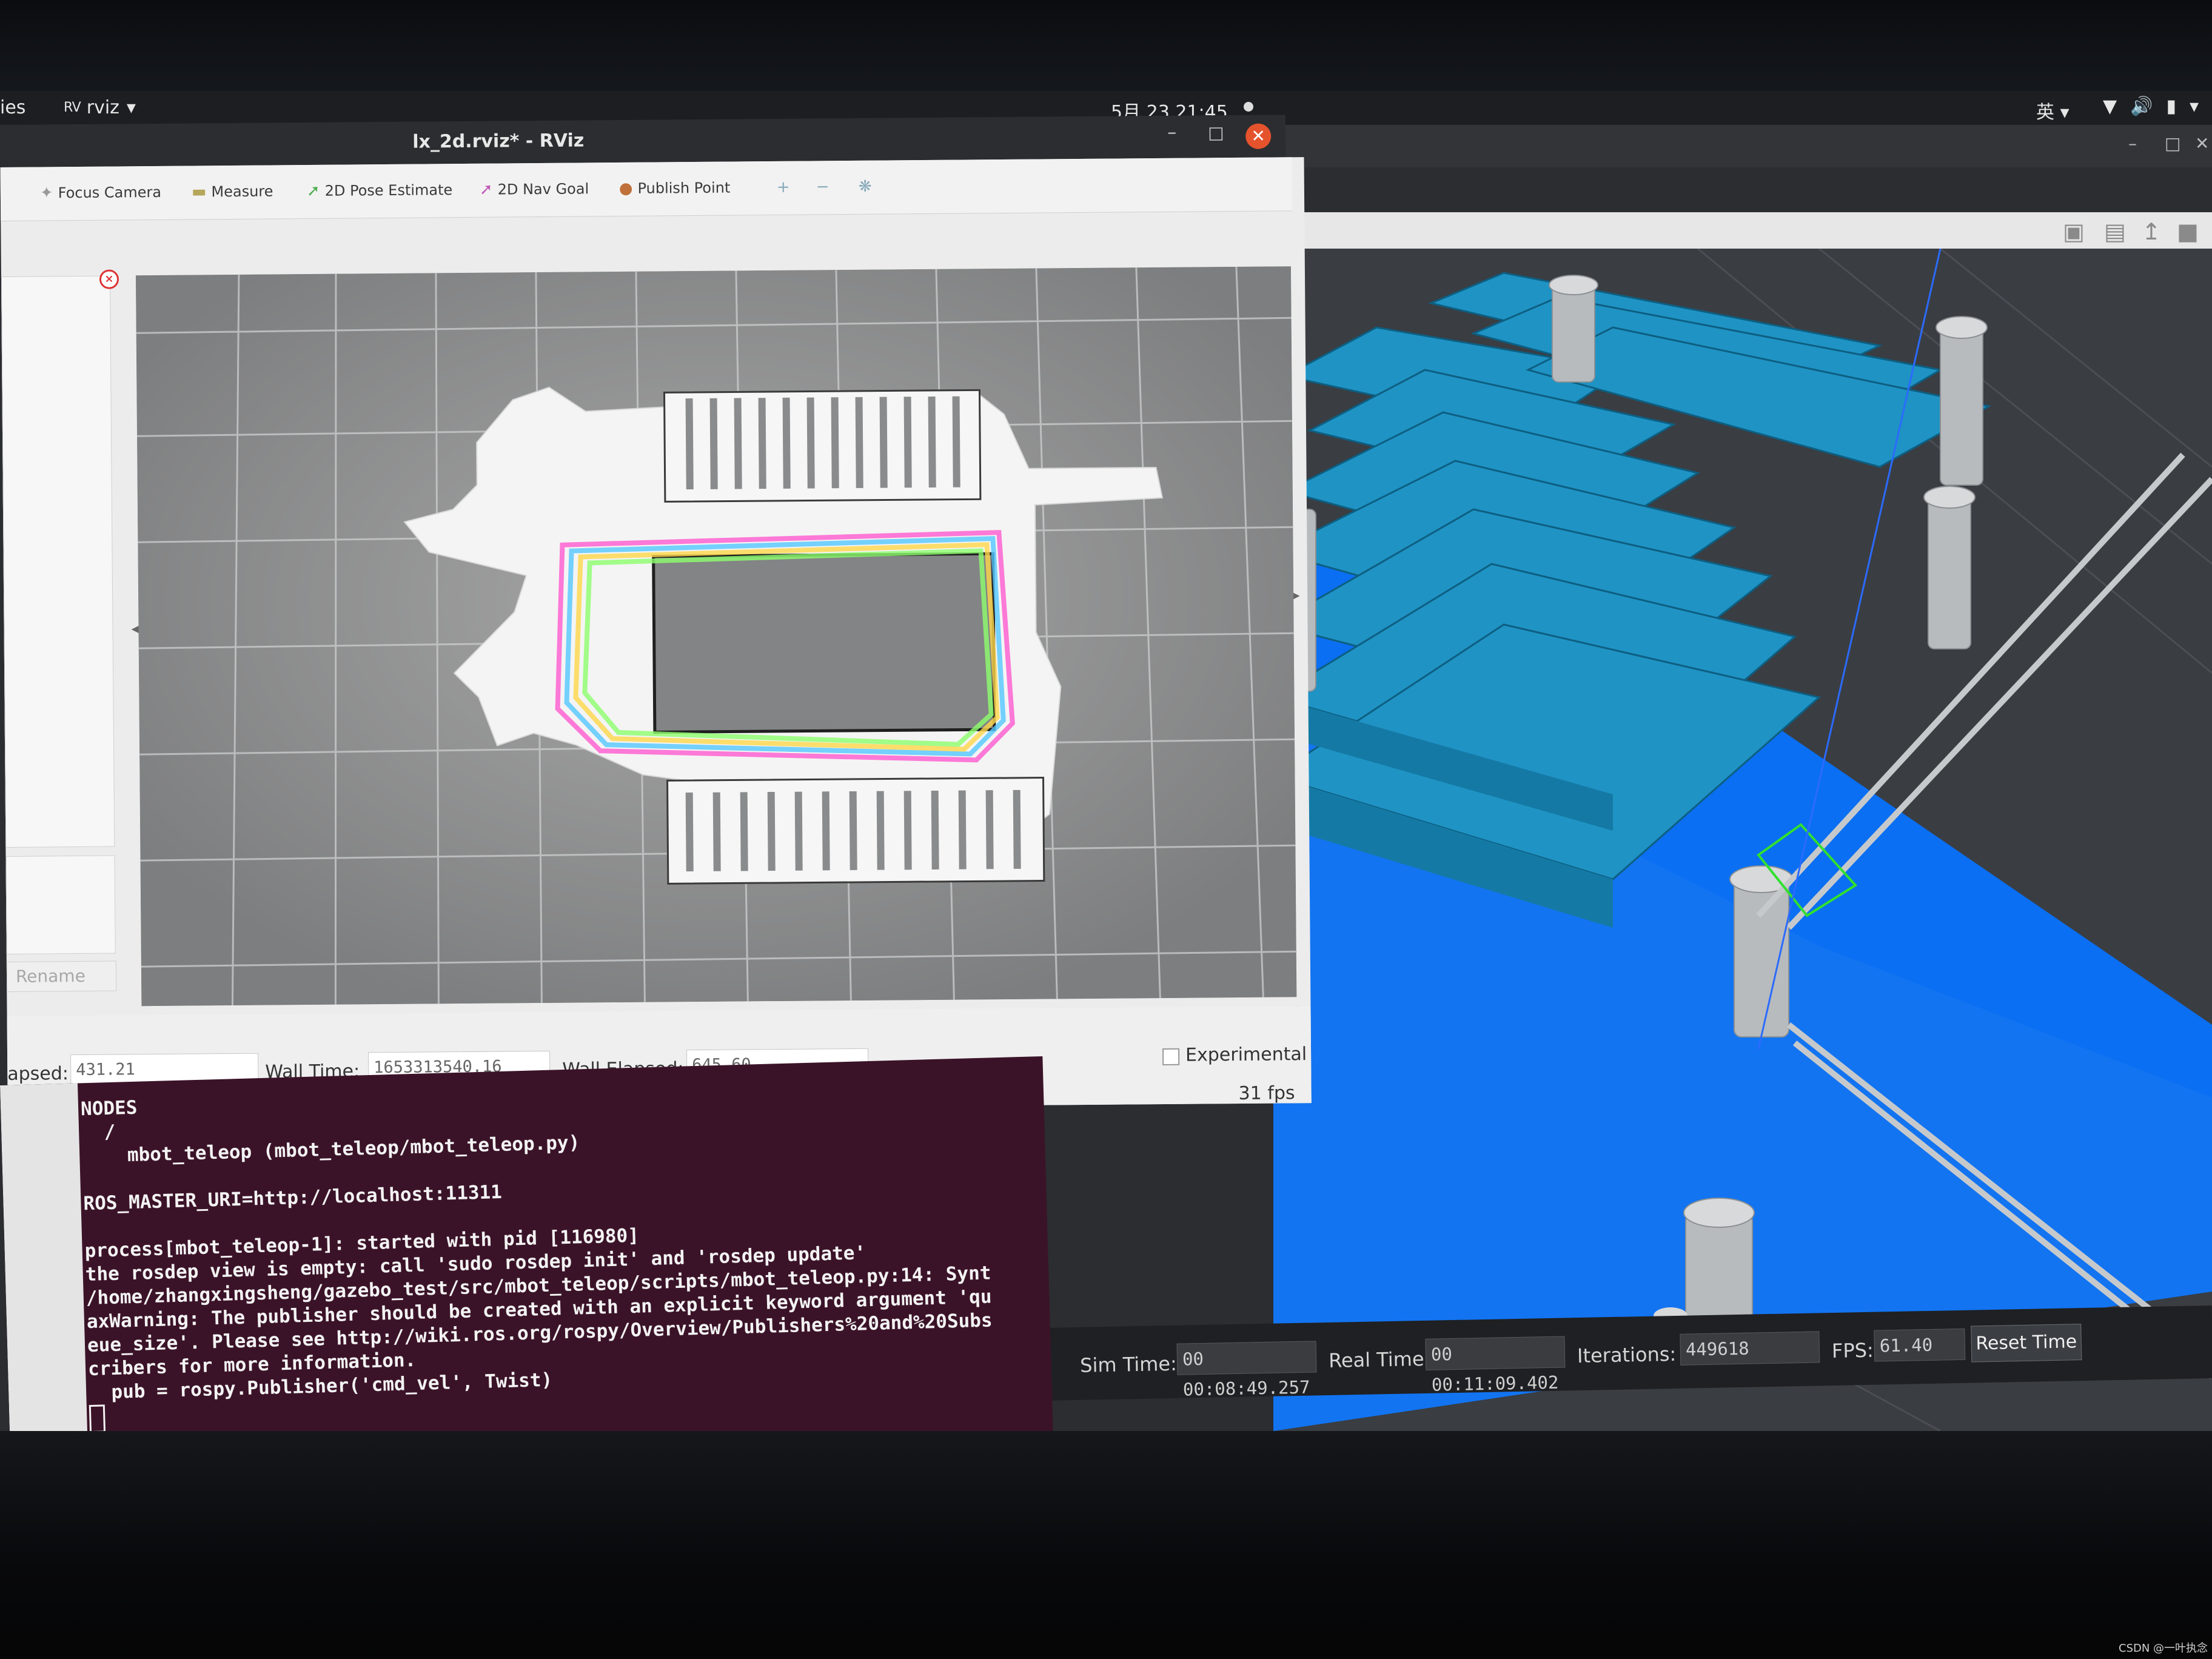  I want to click on terminal-cursor, so click(97, 1418).